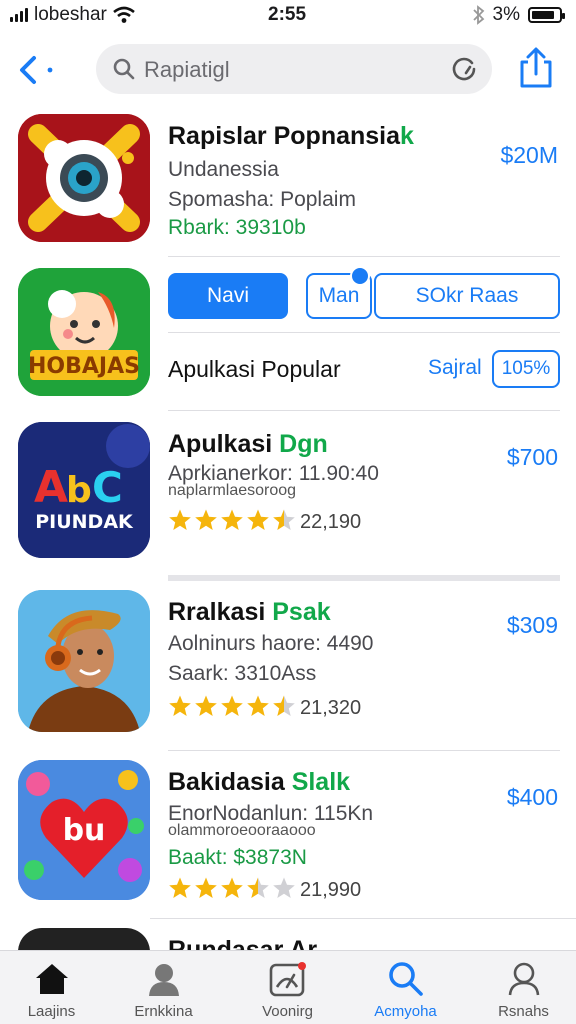 This screenshot has height=1024, width=576. I want to click on price-button: $700, so click(532, 457).